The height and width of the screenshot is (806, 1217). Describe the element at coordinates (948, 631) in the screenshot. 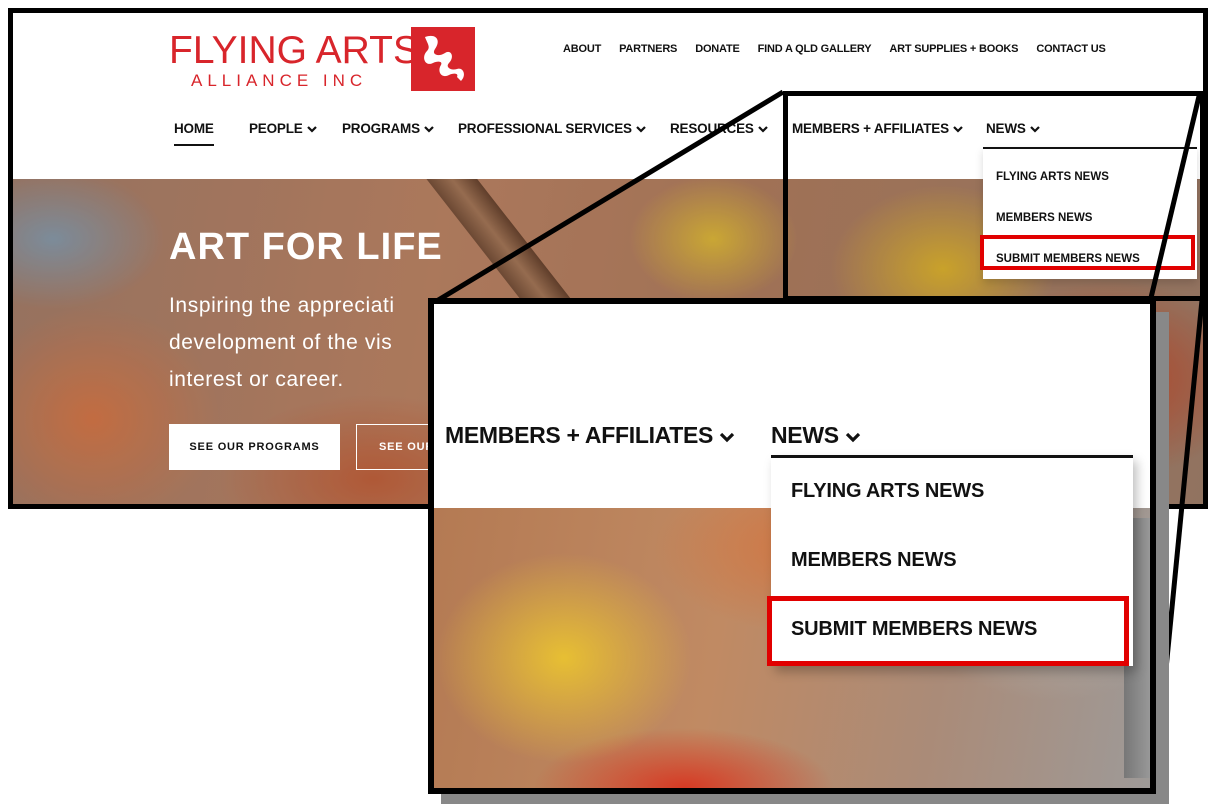

I see `zoom-highlight-box` at that location.